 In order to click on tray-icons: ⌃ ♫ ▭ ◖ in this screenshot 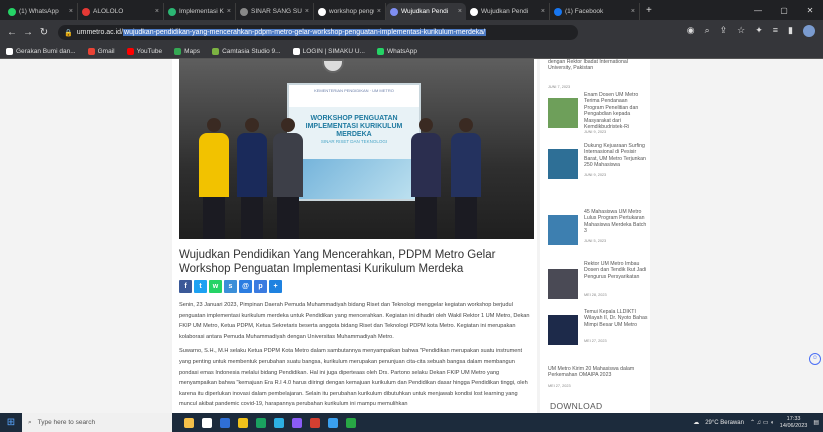, I will do `click(762, 422)`.